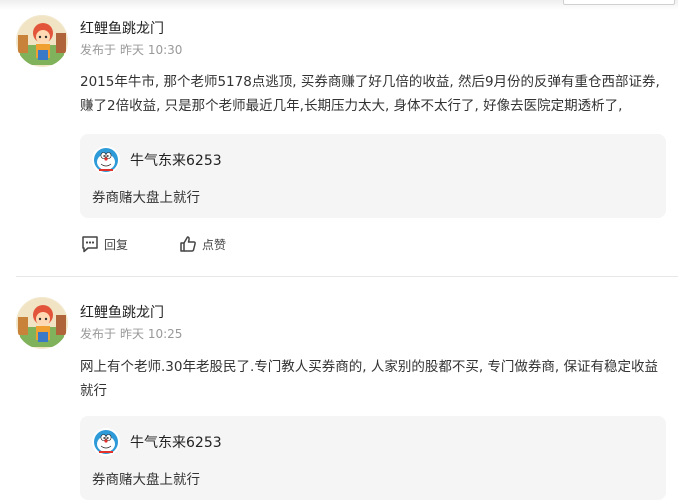 Image resolution: width=678 pixels, height=500 pixels. I want to click on like-label: 点赞, so click(214, 244).